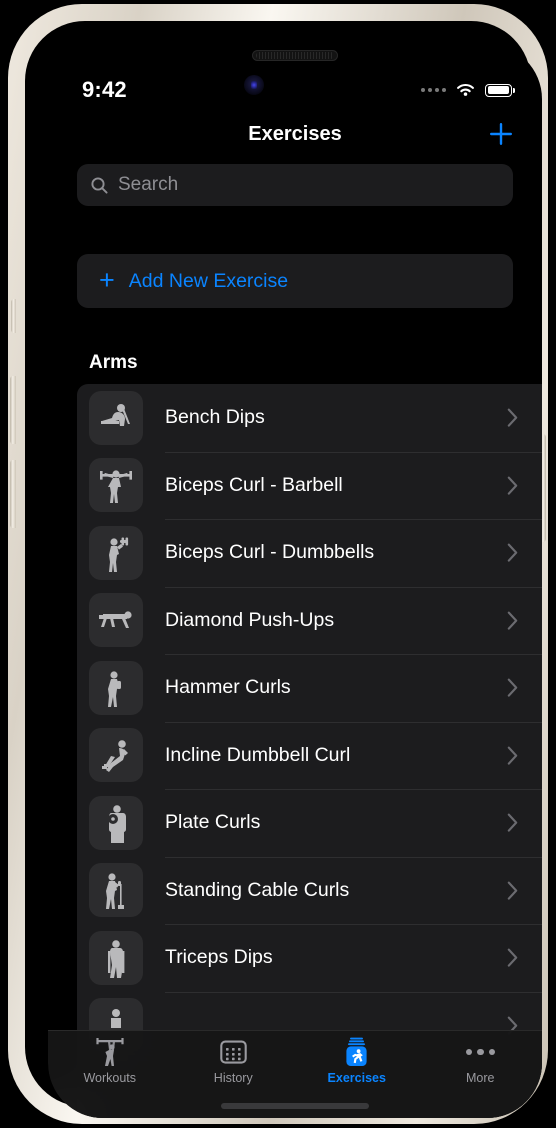  I want to click on exercise-name: Standing Cable Curls, so click(257, 889).